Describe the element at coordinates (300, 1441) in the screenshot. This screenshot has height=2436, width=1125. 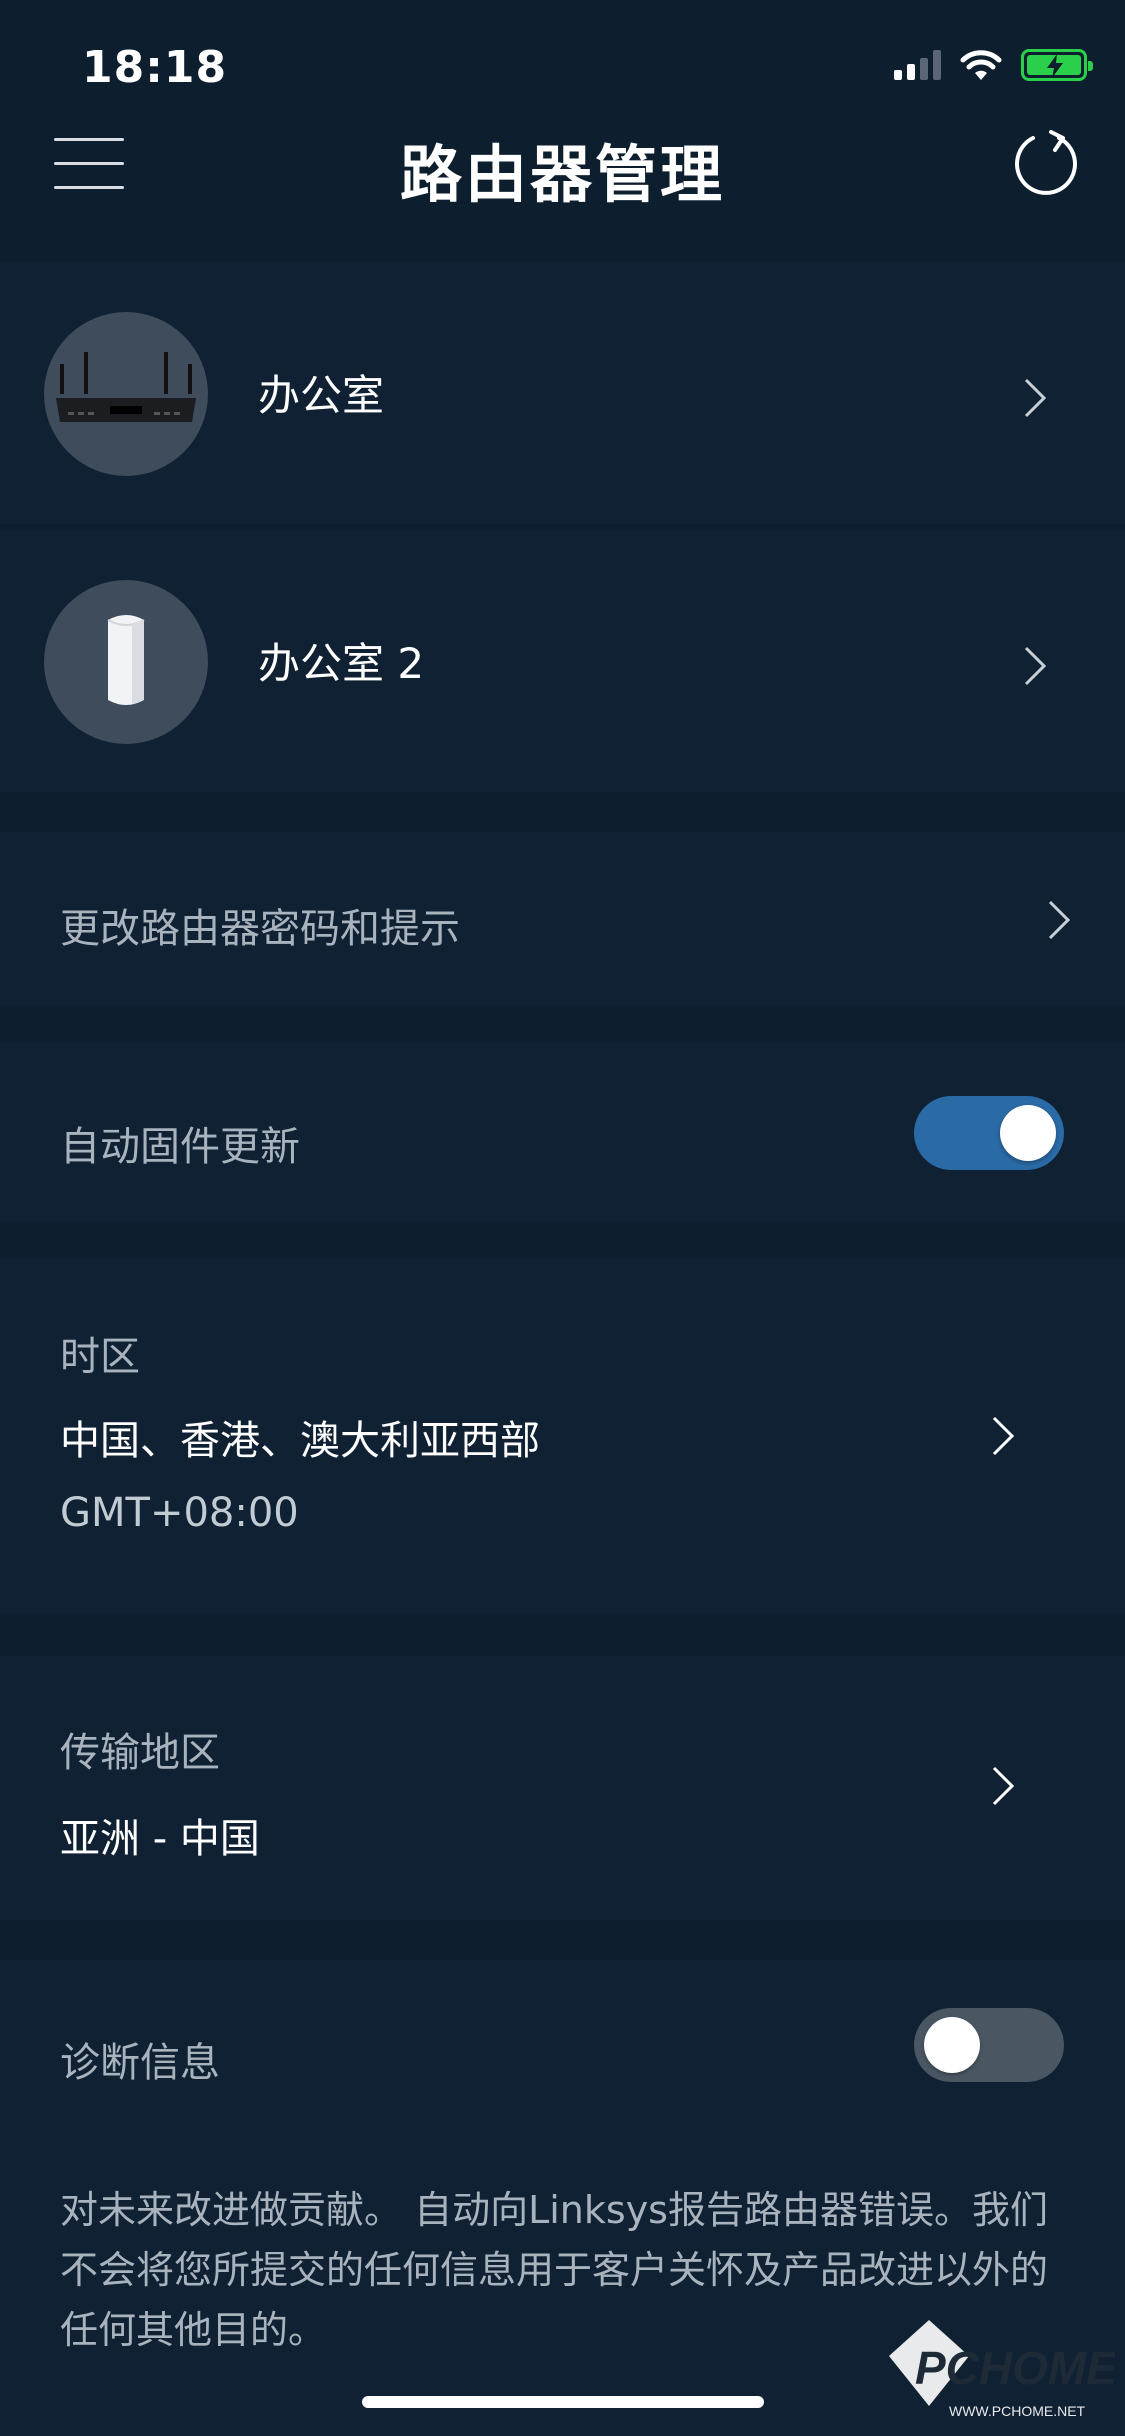
I see `timezone-value: 中国、香港、澳大利亚西部` at that location.